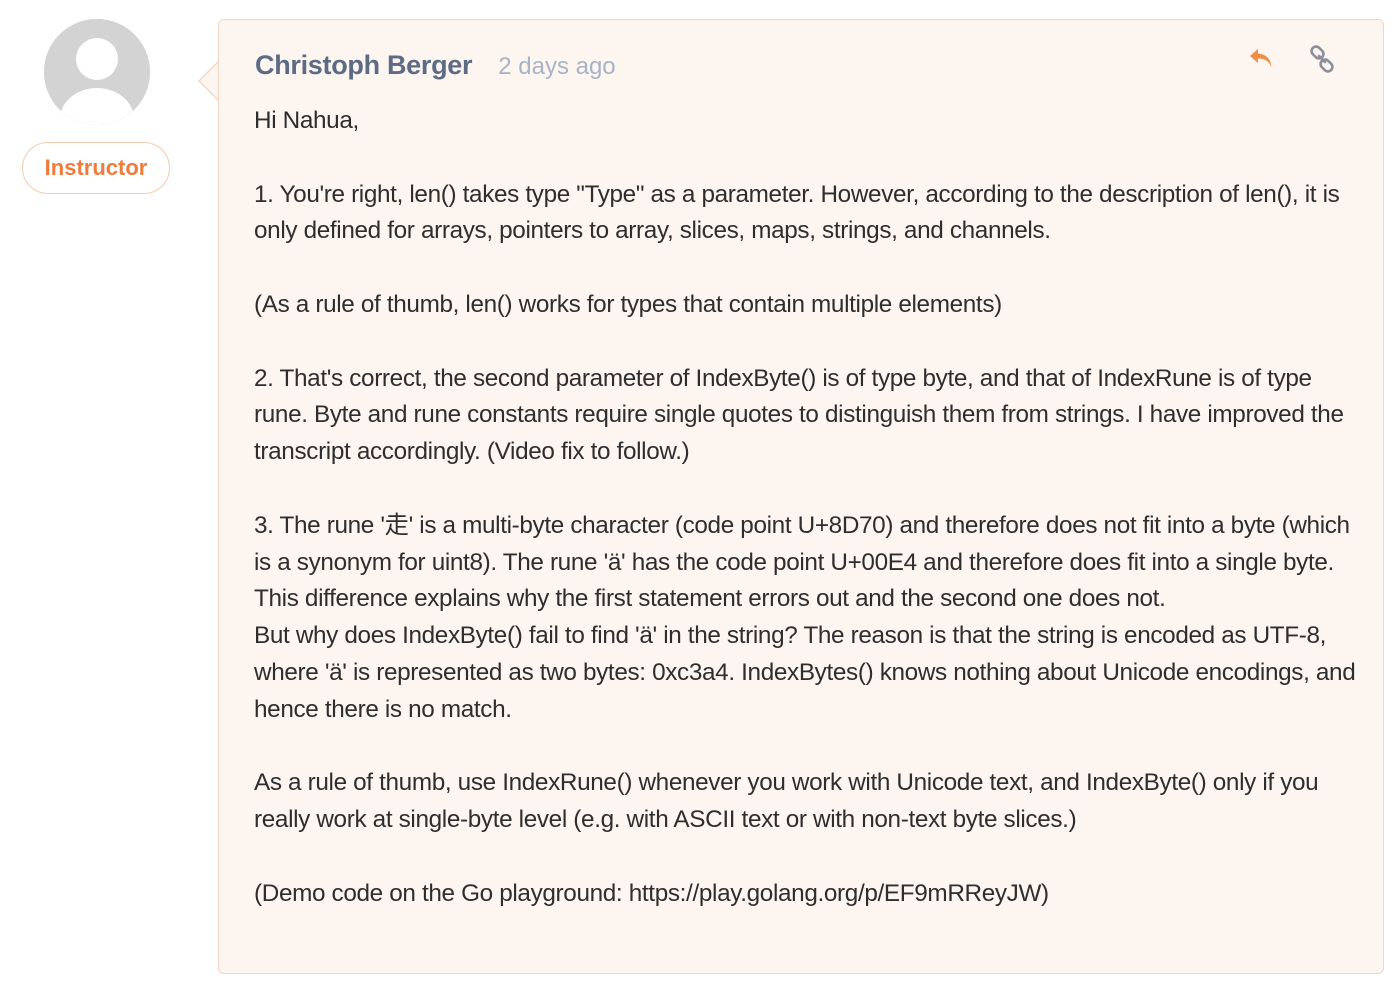 The height and width of the screenshot is (995, 1400). Describe the element at coordinates (364, 65) in the screenshot. I see `author-name: Christoph Berger` at that location.